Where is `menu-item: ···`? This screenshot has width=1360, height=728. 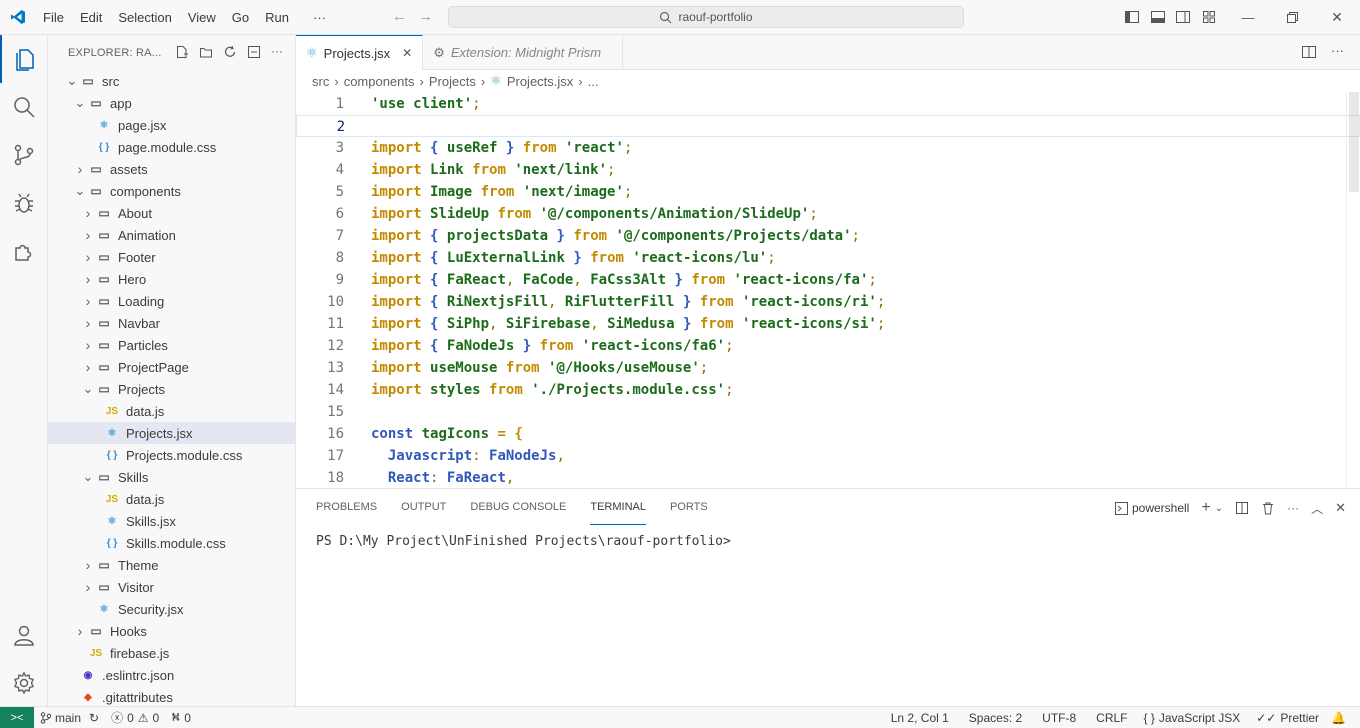 menu-item: ··· is located at coordinates (319, 17).